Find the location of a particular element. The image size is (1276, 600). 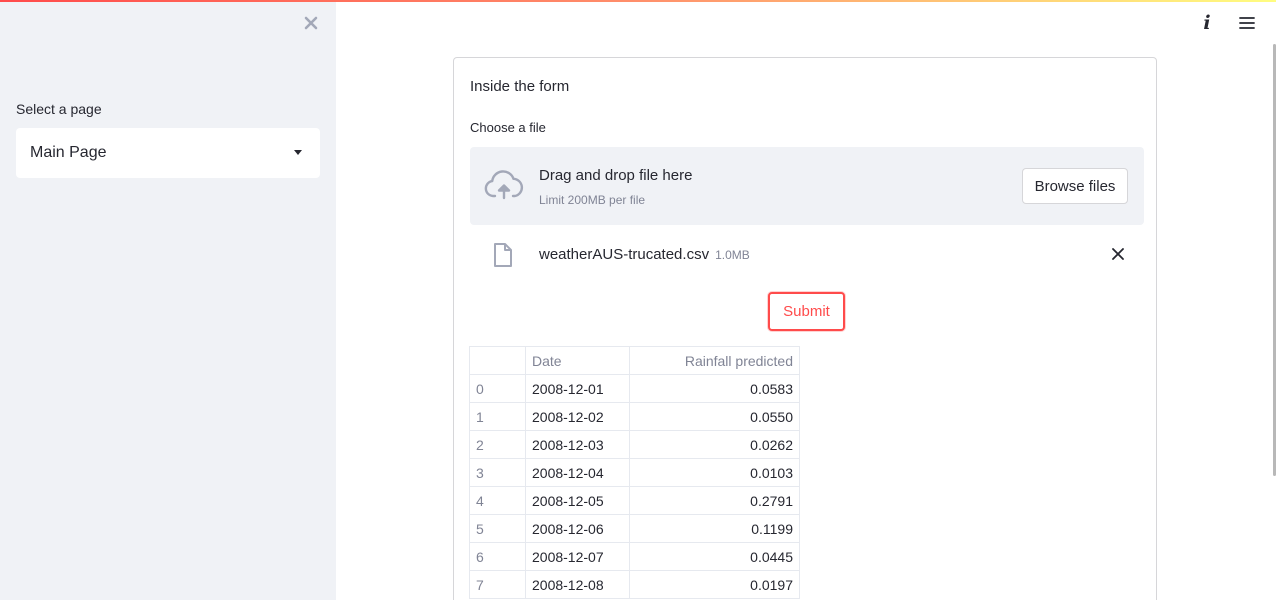

table-row: 2 2008-12-03 0.0262 is located at coordinates (634, 444).